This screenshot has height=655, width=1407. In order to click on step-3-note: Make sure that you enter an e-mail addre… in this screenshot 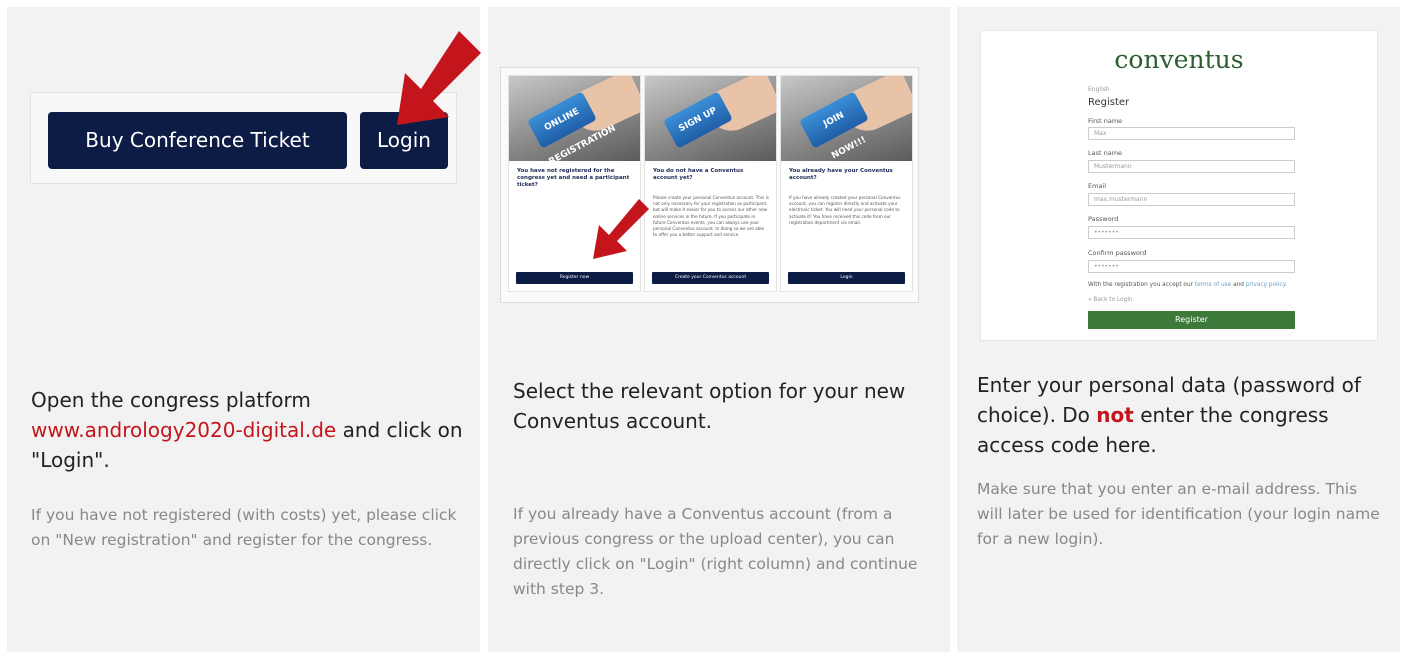, I will do `click(1178, 514)`.